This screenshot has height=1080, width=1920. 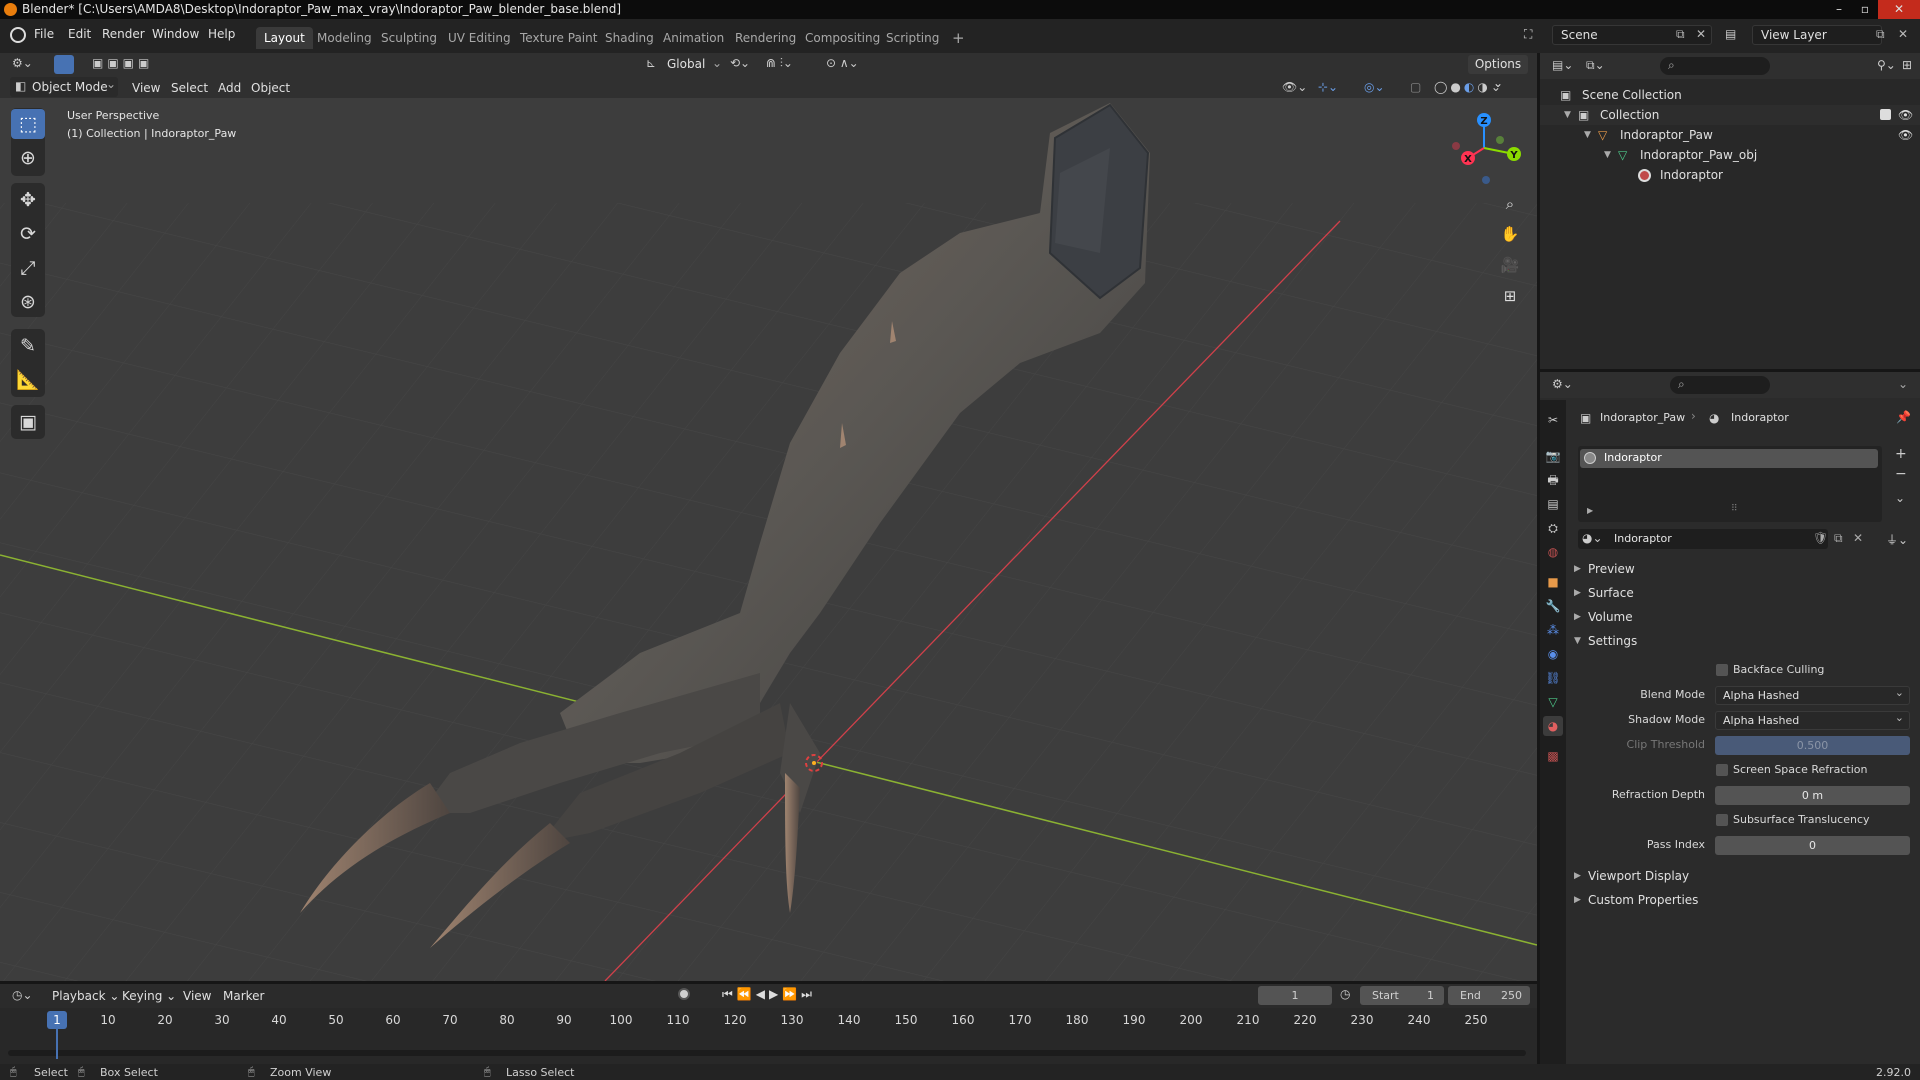 I want to click on playback-controls: ⏮⏪◀▶⏩⏭, so click(x=769, y=994).